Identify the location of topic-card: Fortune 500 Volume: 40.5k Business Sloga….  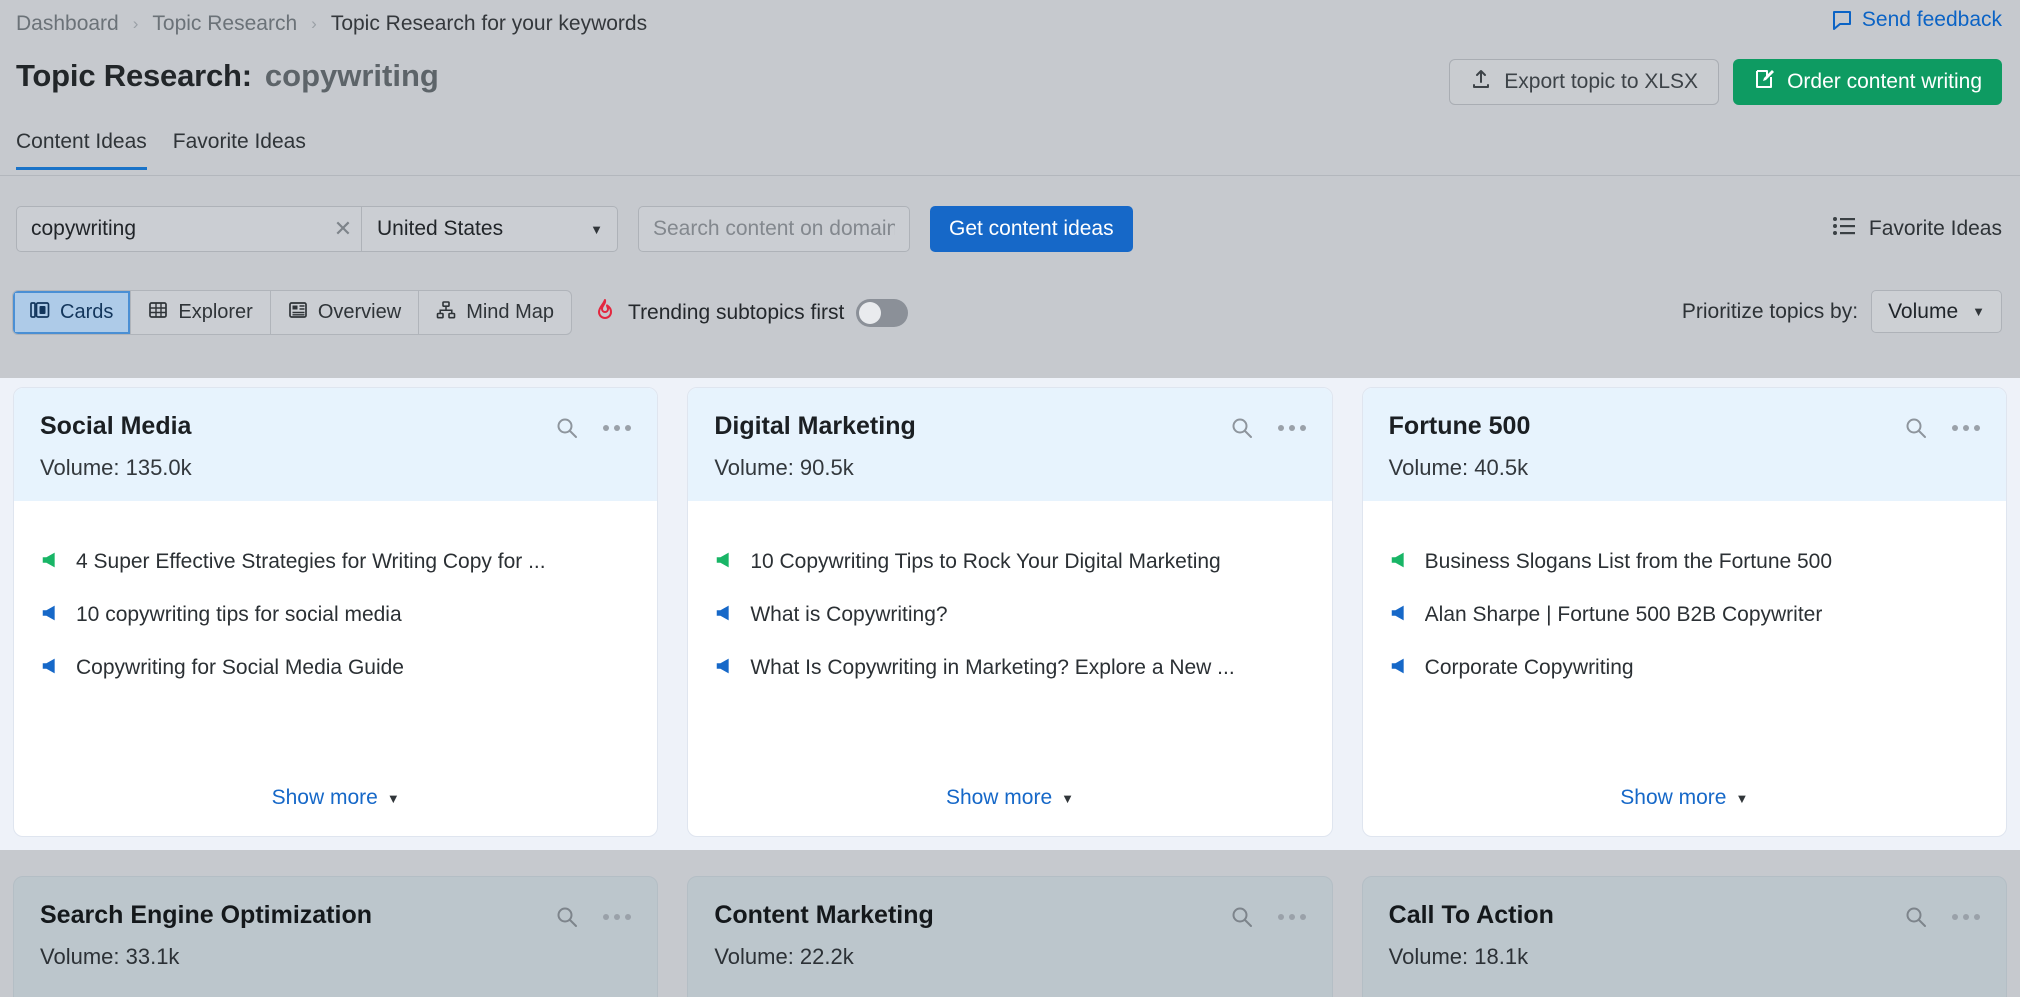
(1684, 612).